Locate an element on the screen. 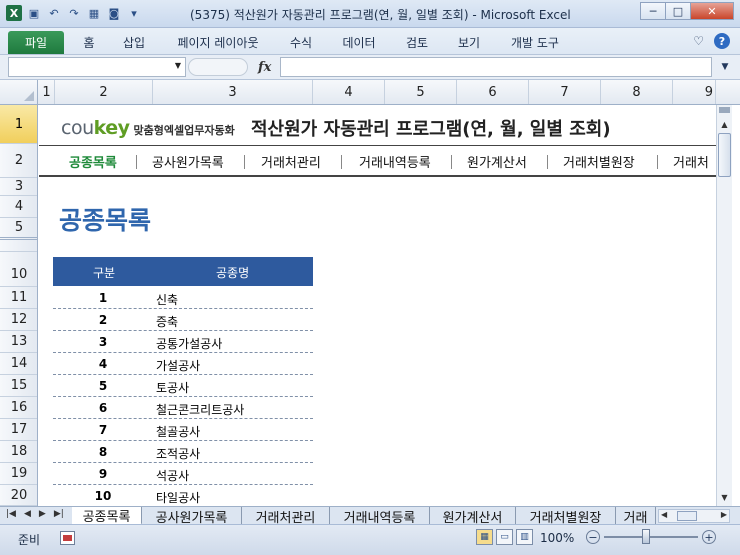 The height and width of the screenshot is (555, 740). scroll-left-icon: ◀ is located at coordinates (664, 514).